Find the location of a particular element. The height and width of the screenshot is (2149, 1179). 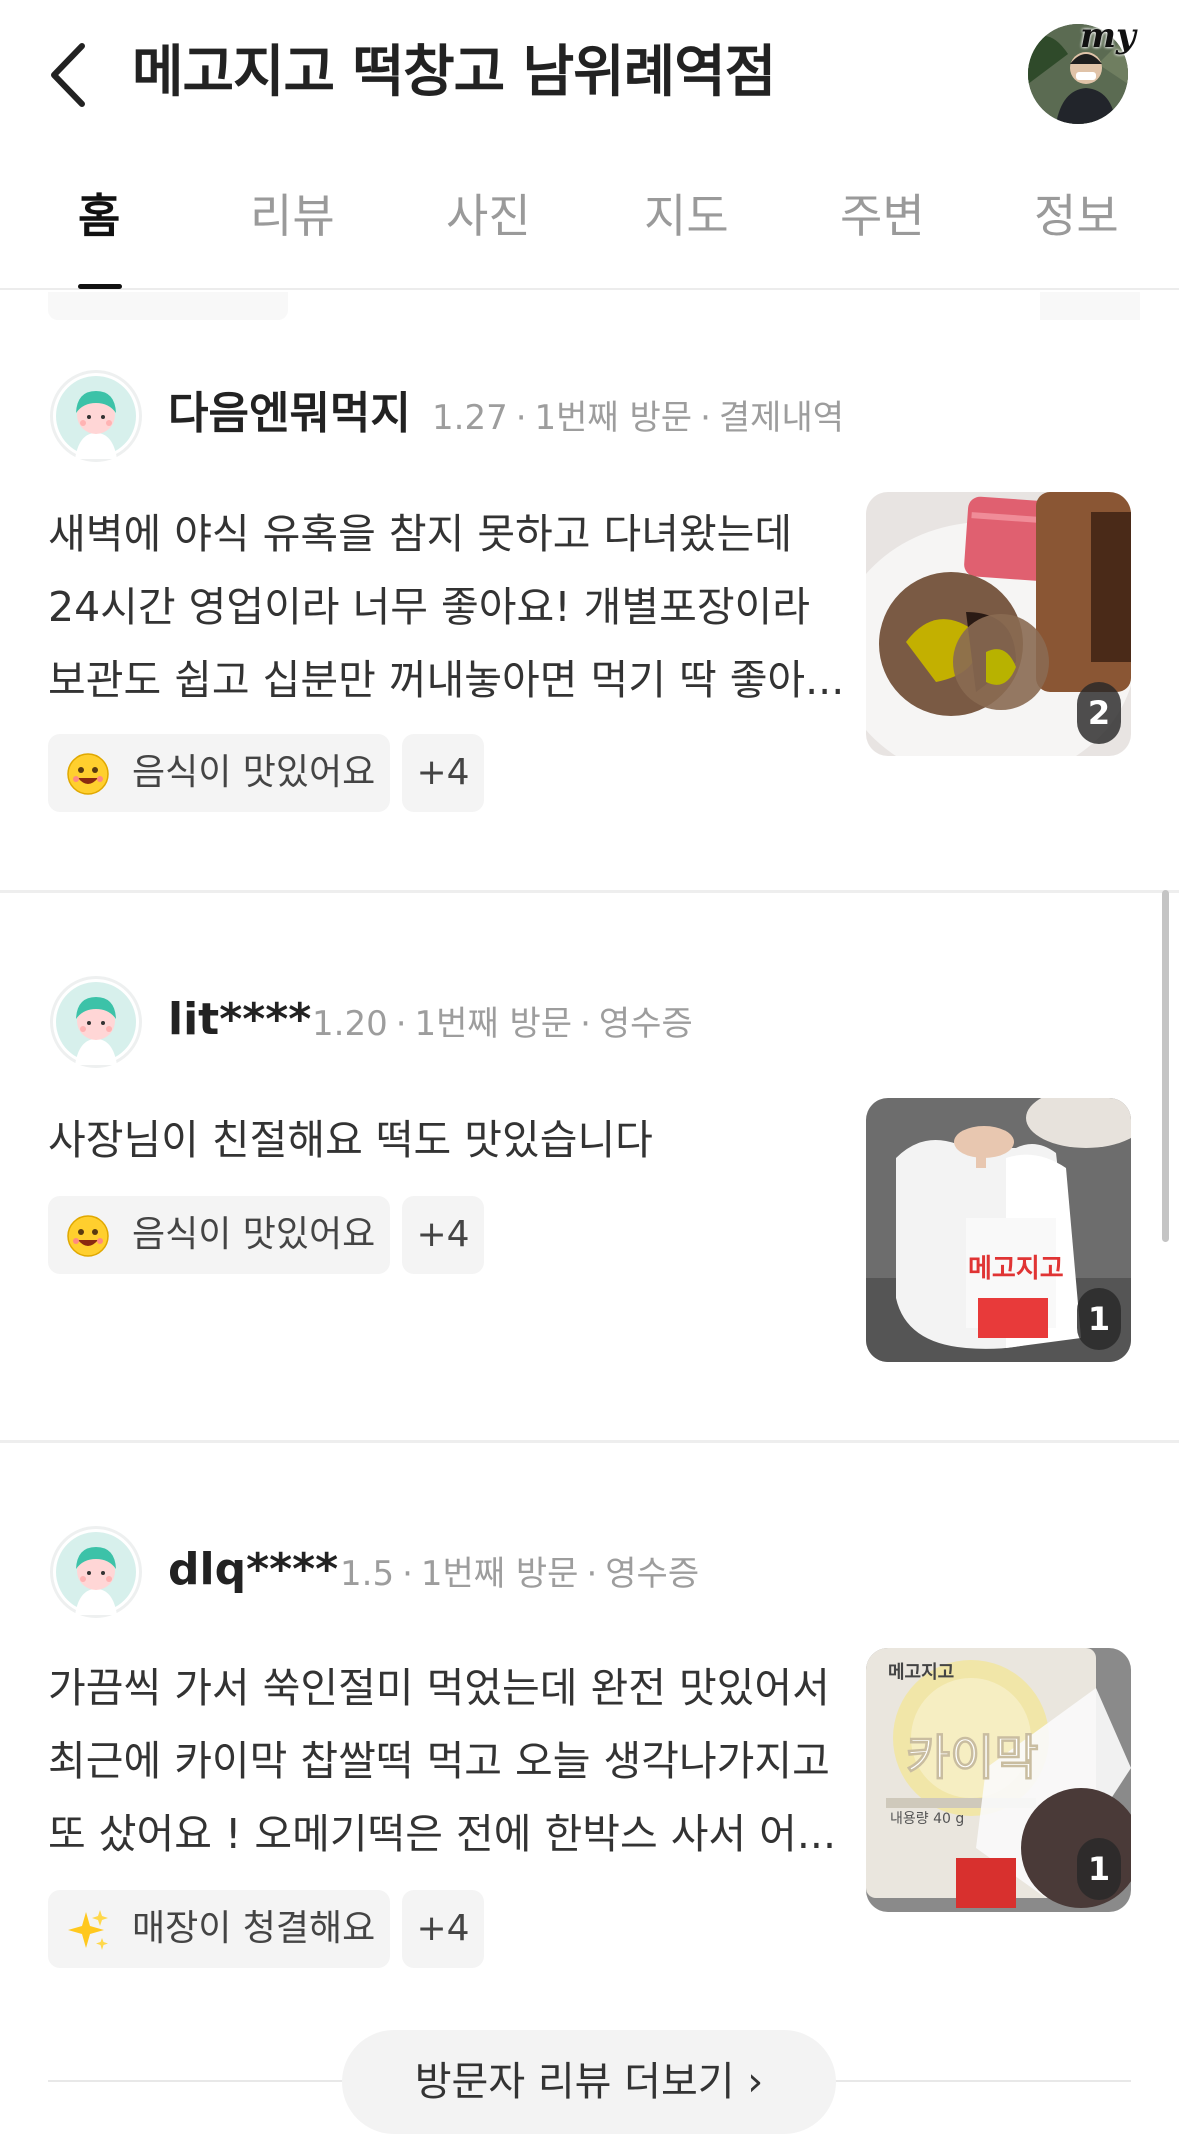

review-text: 사장님이 친절해요 떡도 맛있습니다 is located at coordinates (448, 1140).